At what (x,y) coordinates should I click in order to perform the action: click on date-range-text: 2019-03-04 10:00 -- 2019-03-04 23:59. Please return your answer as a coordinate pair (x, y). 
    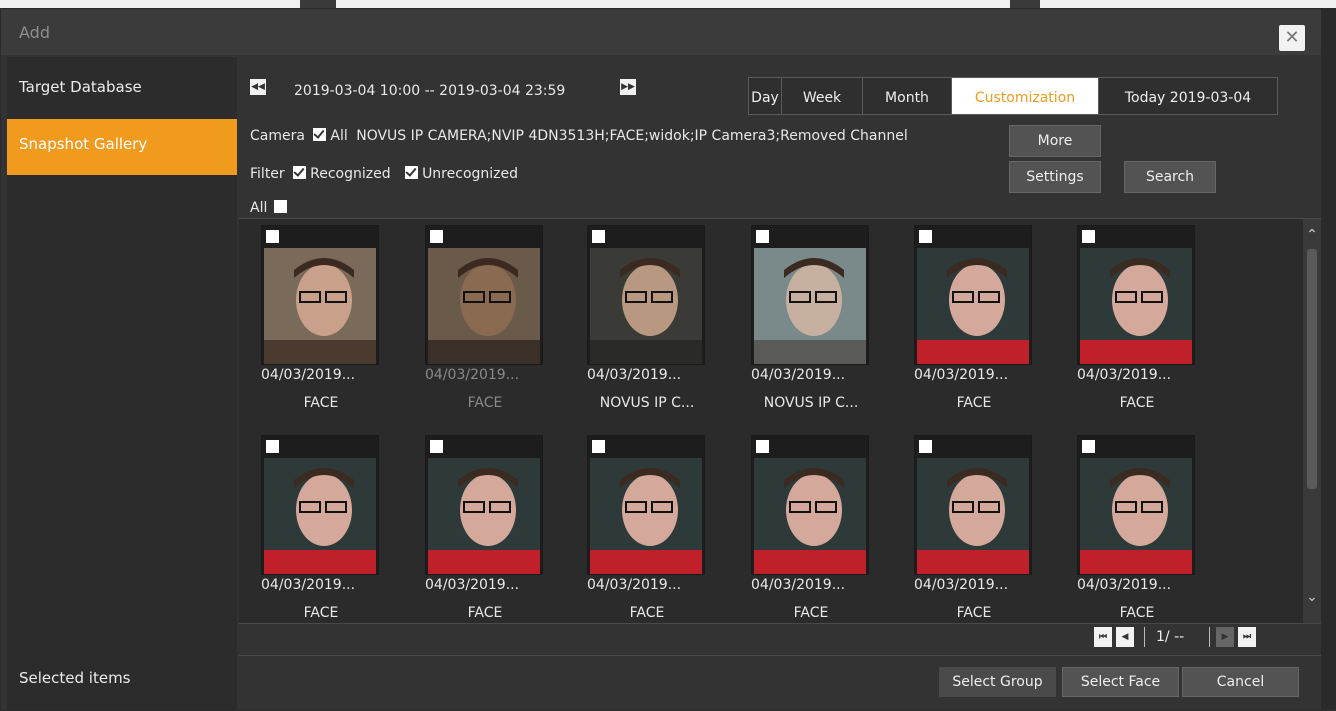
    Looking at the image, I should click on (430, 91).